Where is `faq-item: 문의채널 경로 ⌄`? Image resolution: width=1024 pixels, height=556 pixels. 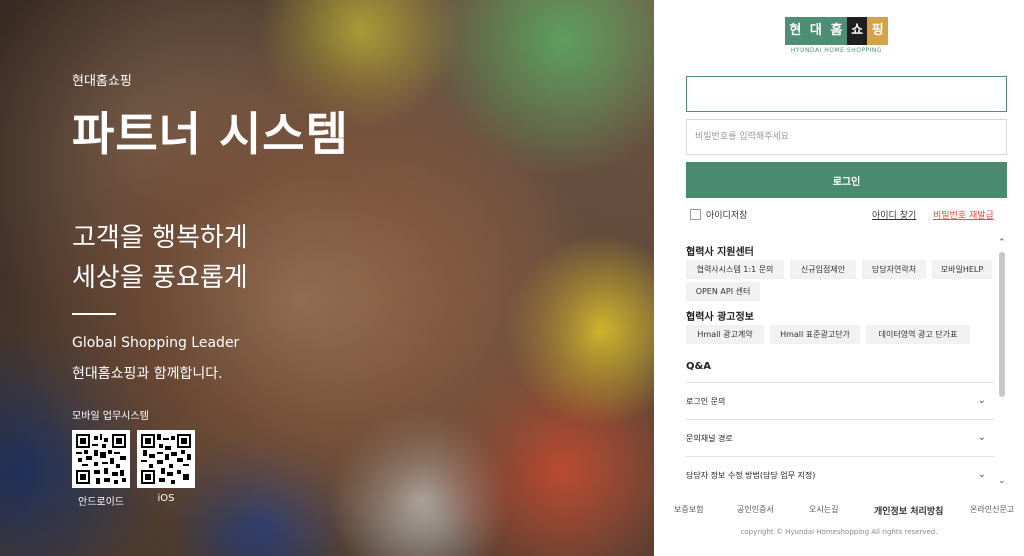
faq-item: 문의채널 경로 ⌄ is located at coordinates (840, 437).